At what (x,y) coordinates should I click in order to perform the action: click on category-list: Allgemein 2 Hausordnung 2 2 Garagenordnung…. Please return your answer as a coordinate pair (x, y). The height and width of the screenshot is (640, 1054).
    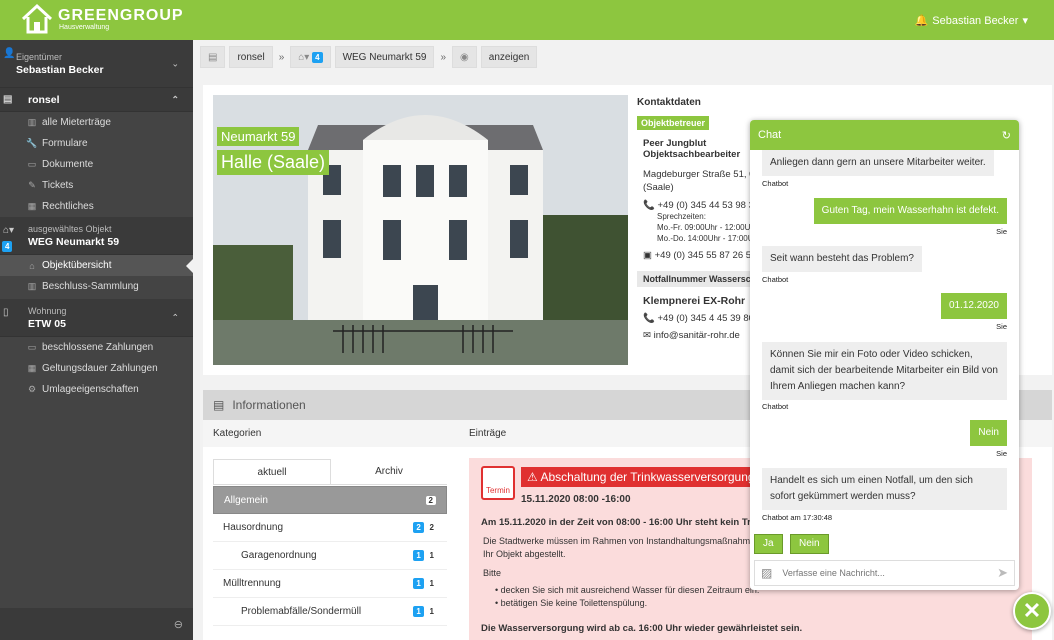
    Looking at the image, I should click on (330, 556).